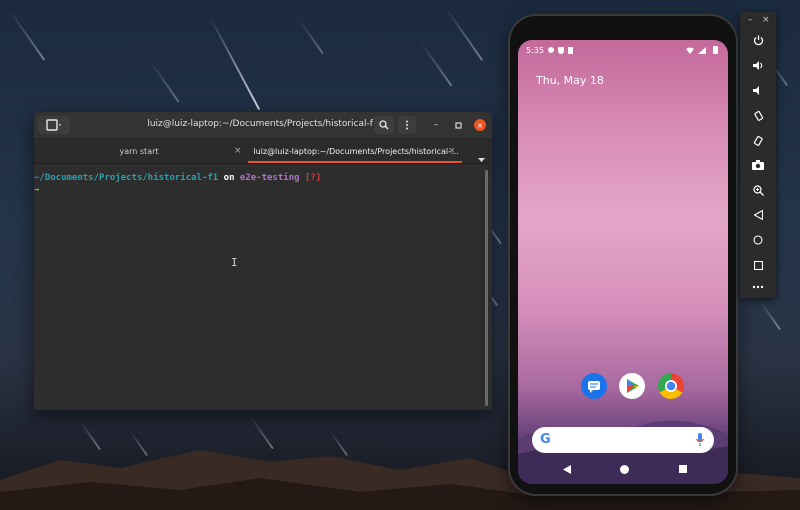 The image size is (800, 510). I want to click on kebab-menu-icon, so click(407, 125).